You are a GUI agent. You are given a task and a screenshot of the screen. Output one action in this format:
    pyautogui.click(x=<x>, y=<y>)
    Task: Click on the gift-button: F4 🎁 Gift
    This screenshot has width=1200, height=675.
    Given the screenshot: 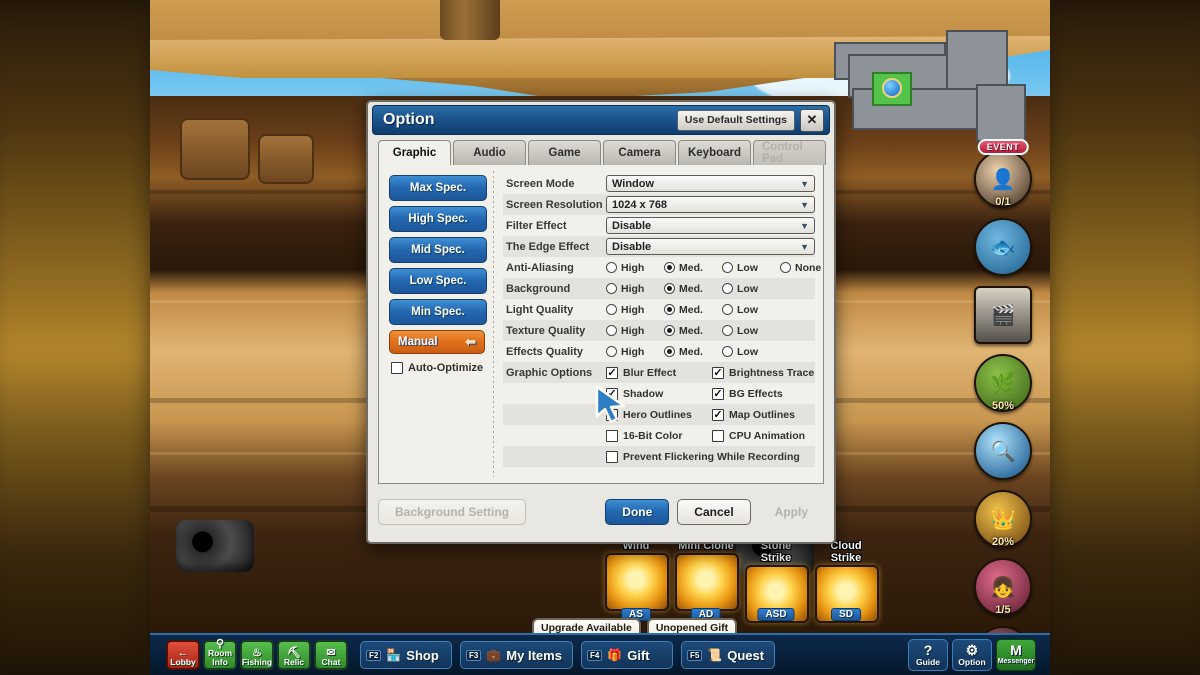 What is the action you would take?
    pyautogui.click(x=626, y=655)
    